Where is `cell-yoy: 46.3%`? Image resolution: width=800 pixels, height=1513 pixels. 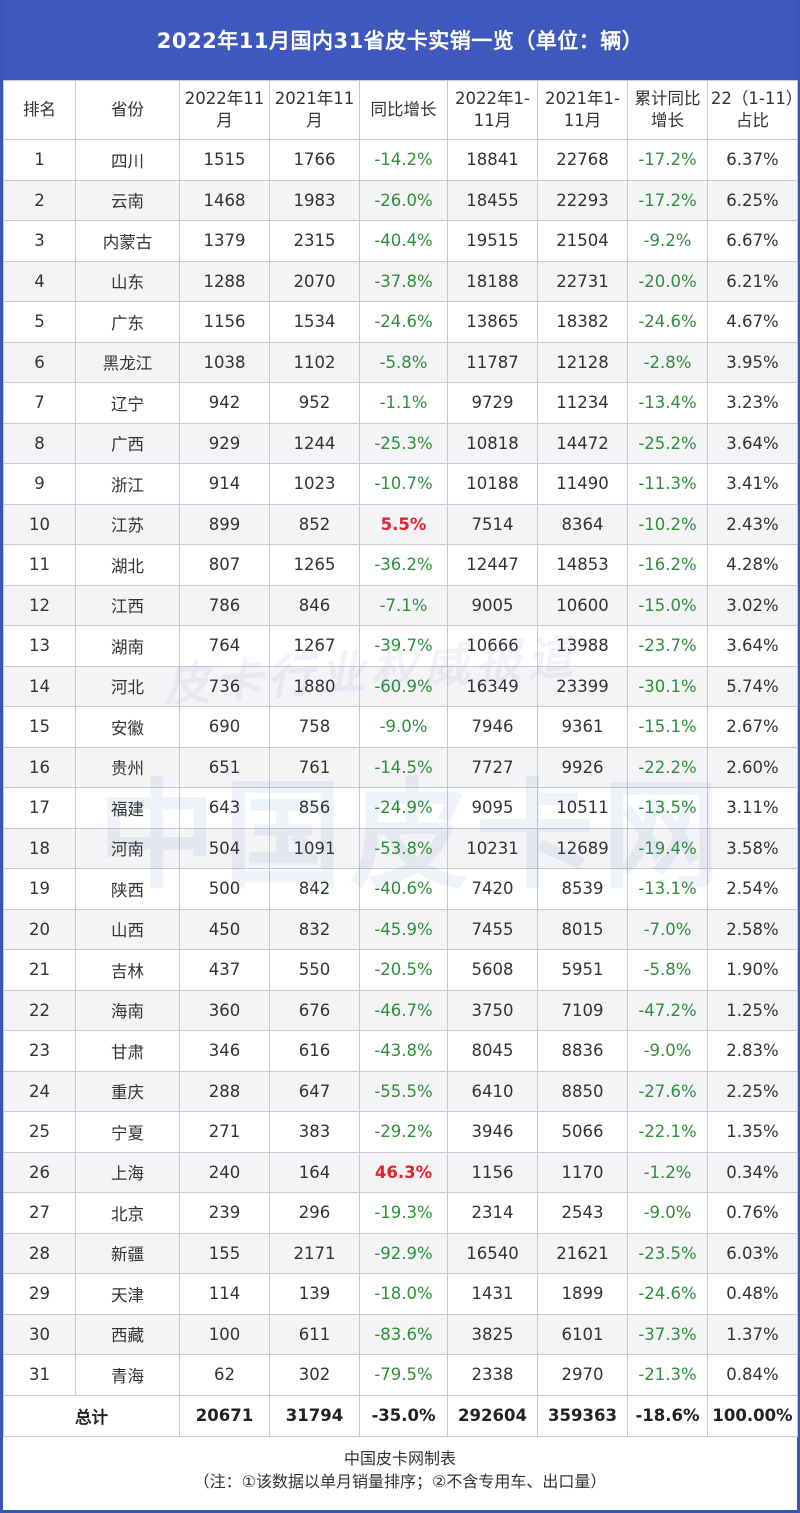 cell-yoy: 46.3% is located at coordinates (403, 1172).